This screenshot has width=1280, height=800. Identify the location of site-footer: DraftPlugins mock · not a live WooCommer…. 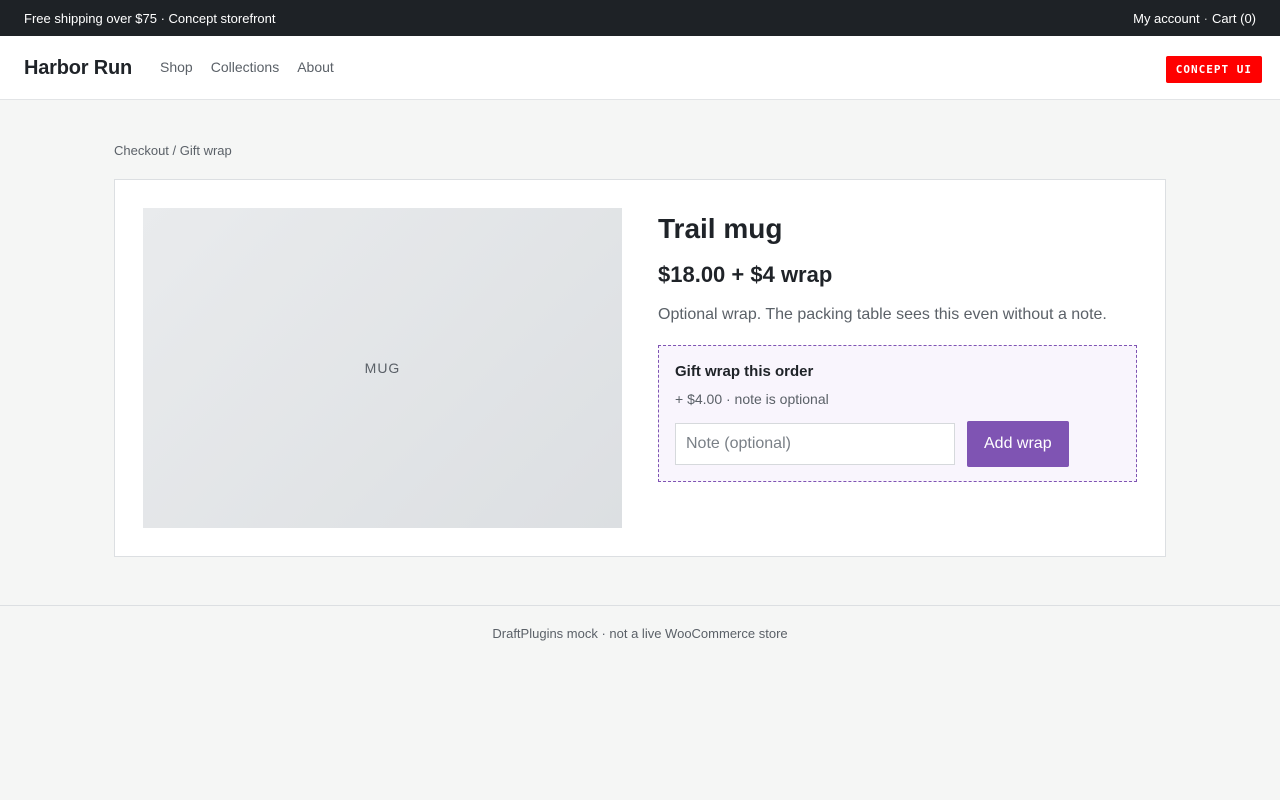
(640, 623).